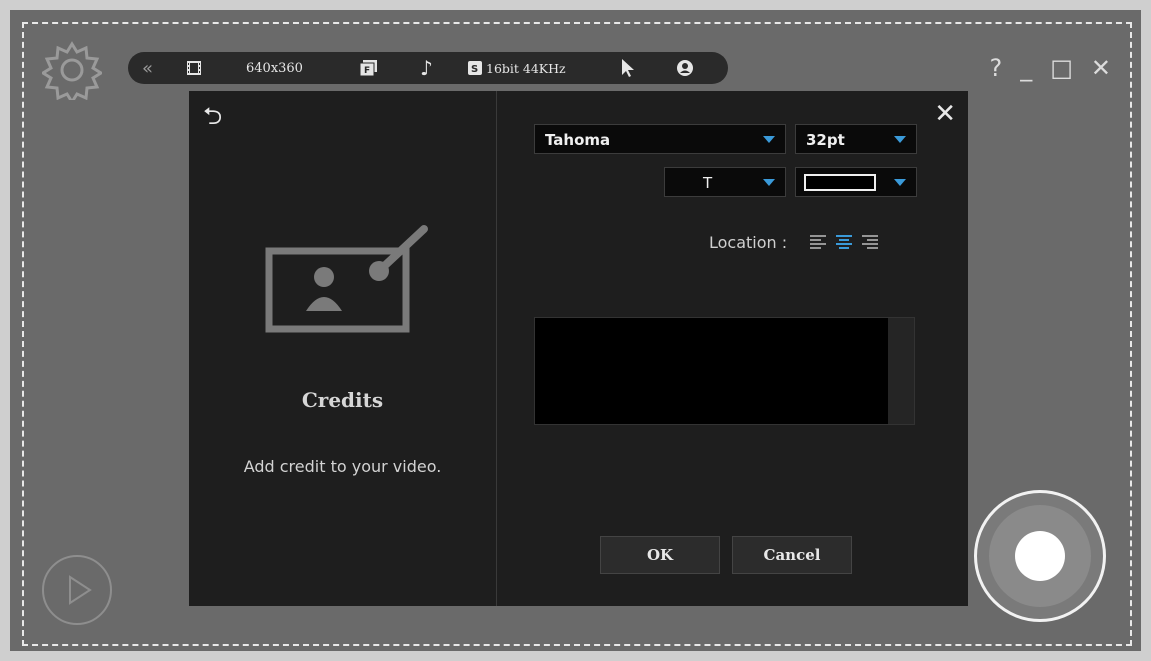  What do you see at coordinates (995, 68) in the screenshot?
I see `help-button: ?` at bounding box center [995, 68].